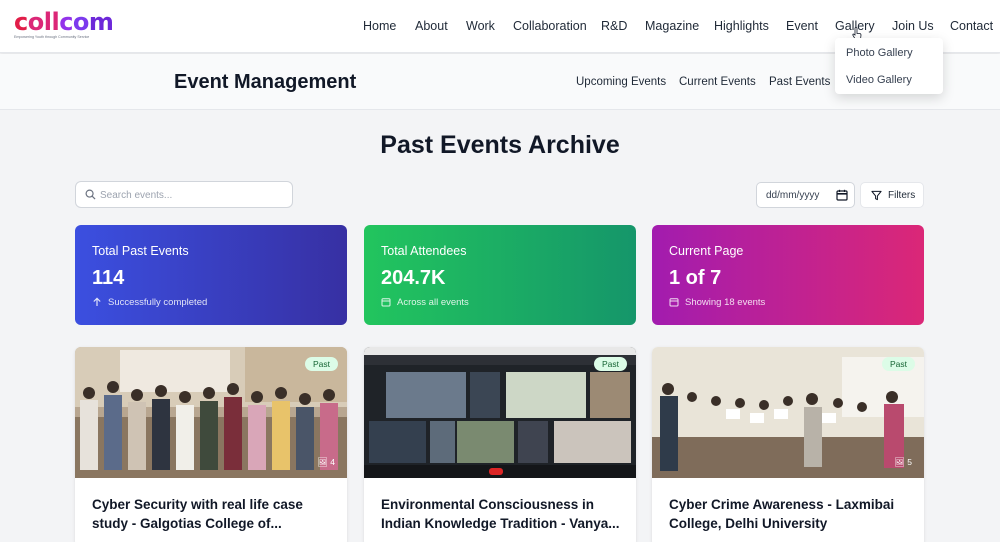 The height and width of the screenshot is (542, 1000). What do you see at coordinates (706, 251) in the screenshot?
I see `stat-label: Current Page` at bounding box center [706, 251].